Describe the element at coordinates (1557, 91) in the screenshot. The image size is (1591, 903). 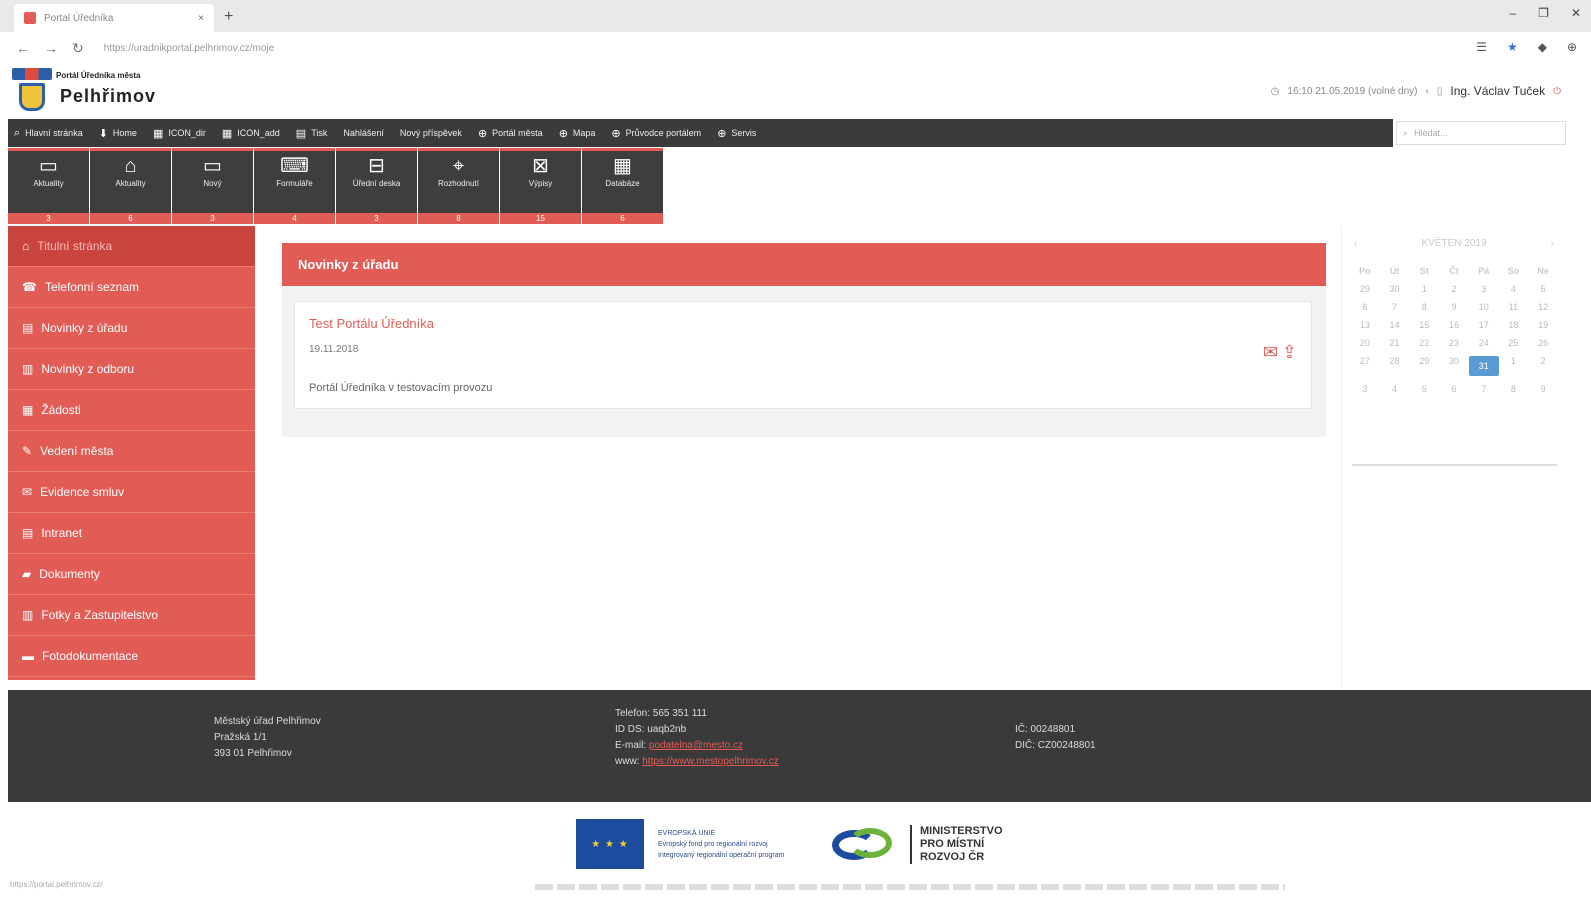
I see `logout-icon: ⏻` at that location.